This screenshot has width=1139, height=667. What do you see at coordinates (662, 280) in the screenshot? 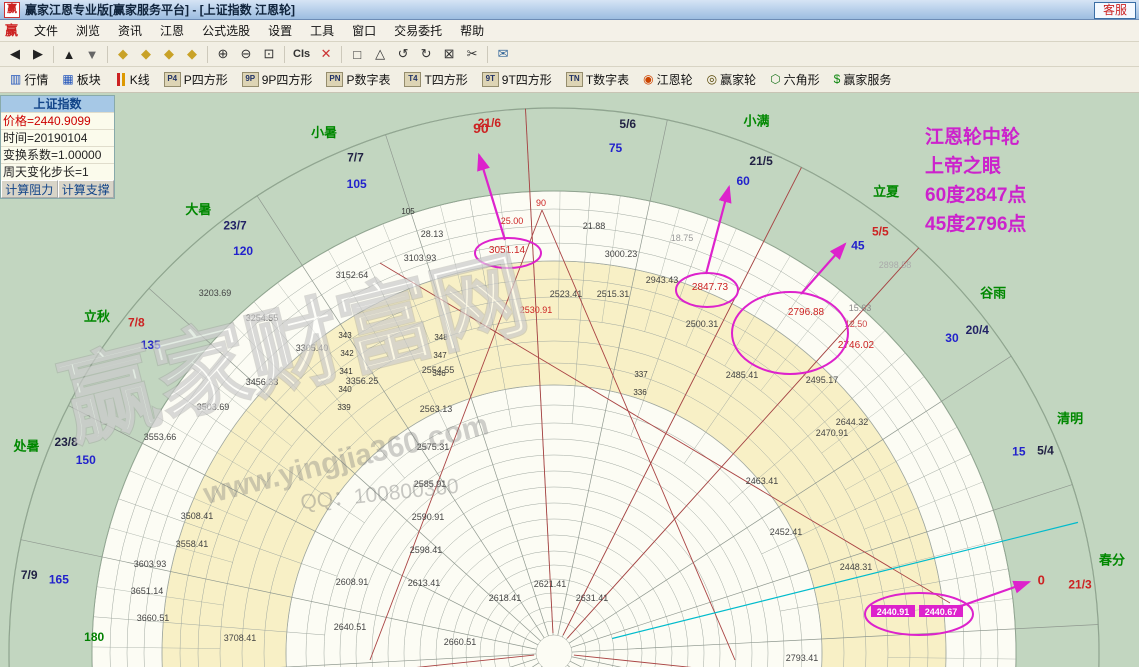
I see `wheel-value-label: 2943.43` at bounding box center [662, 280].